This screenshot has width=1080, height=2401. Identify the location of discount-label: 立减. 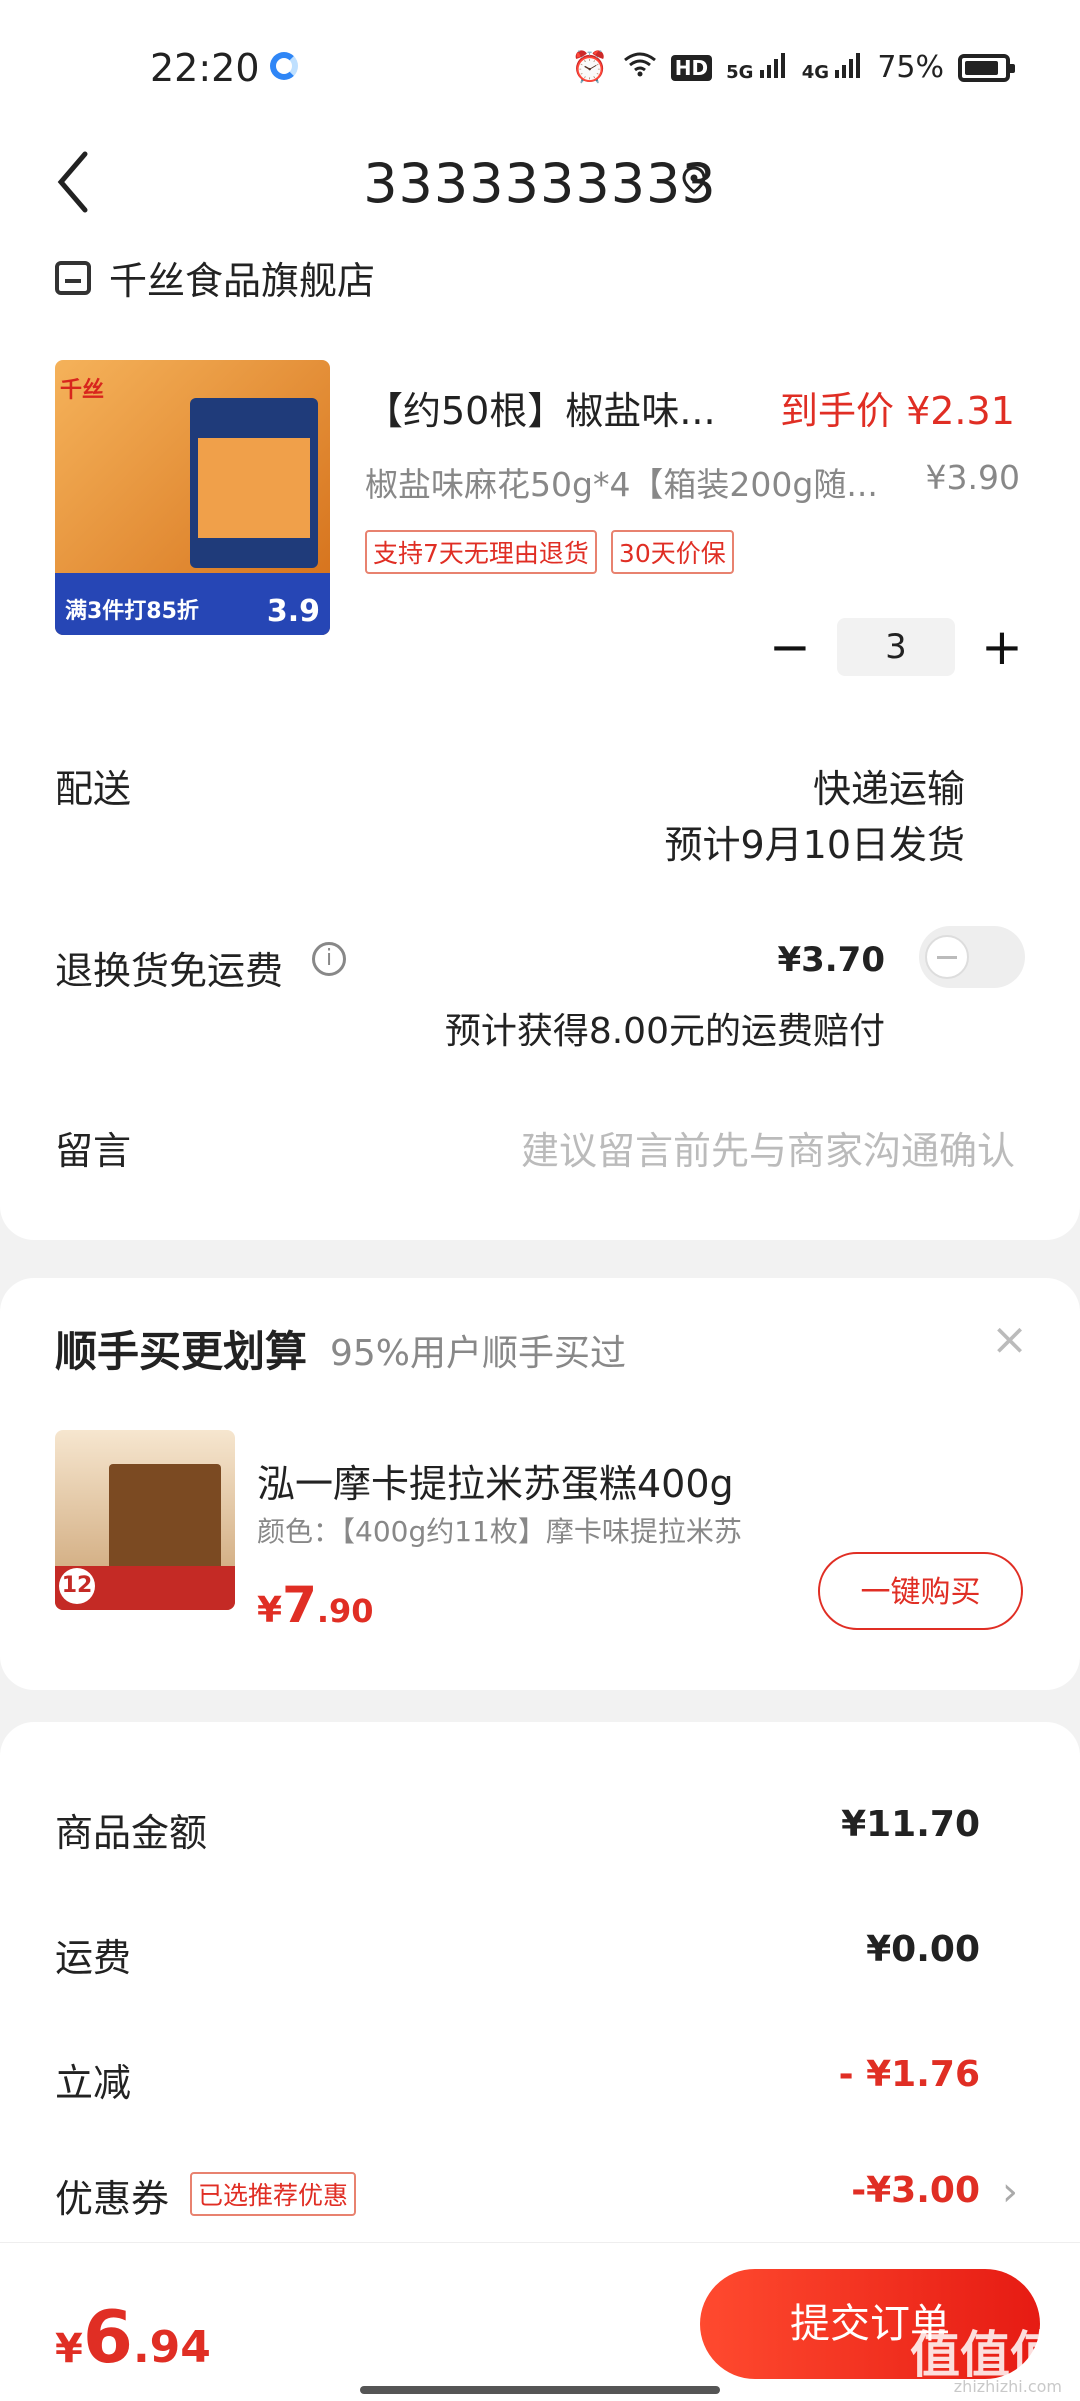
(93, 2083).